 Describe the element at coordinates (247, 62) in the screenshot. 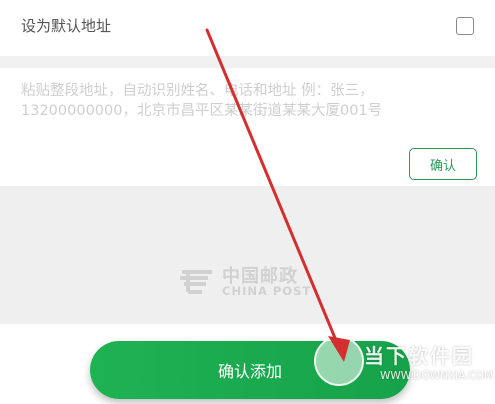

I see `section-divider` at that location.